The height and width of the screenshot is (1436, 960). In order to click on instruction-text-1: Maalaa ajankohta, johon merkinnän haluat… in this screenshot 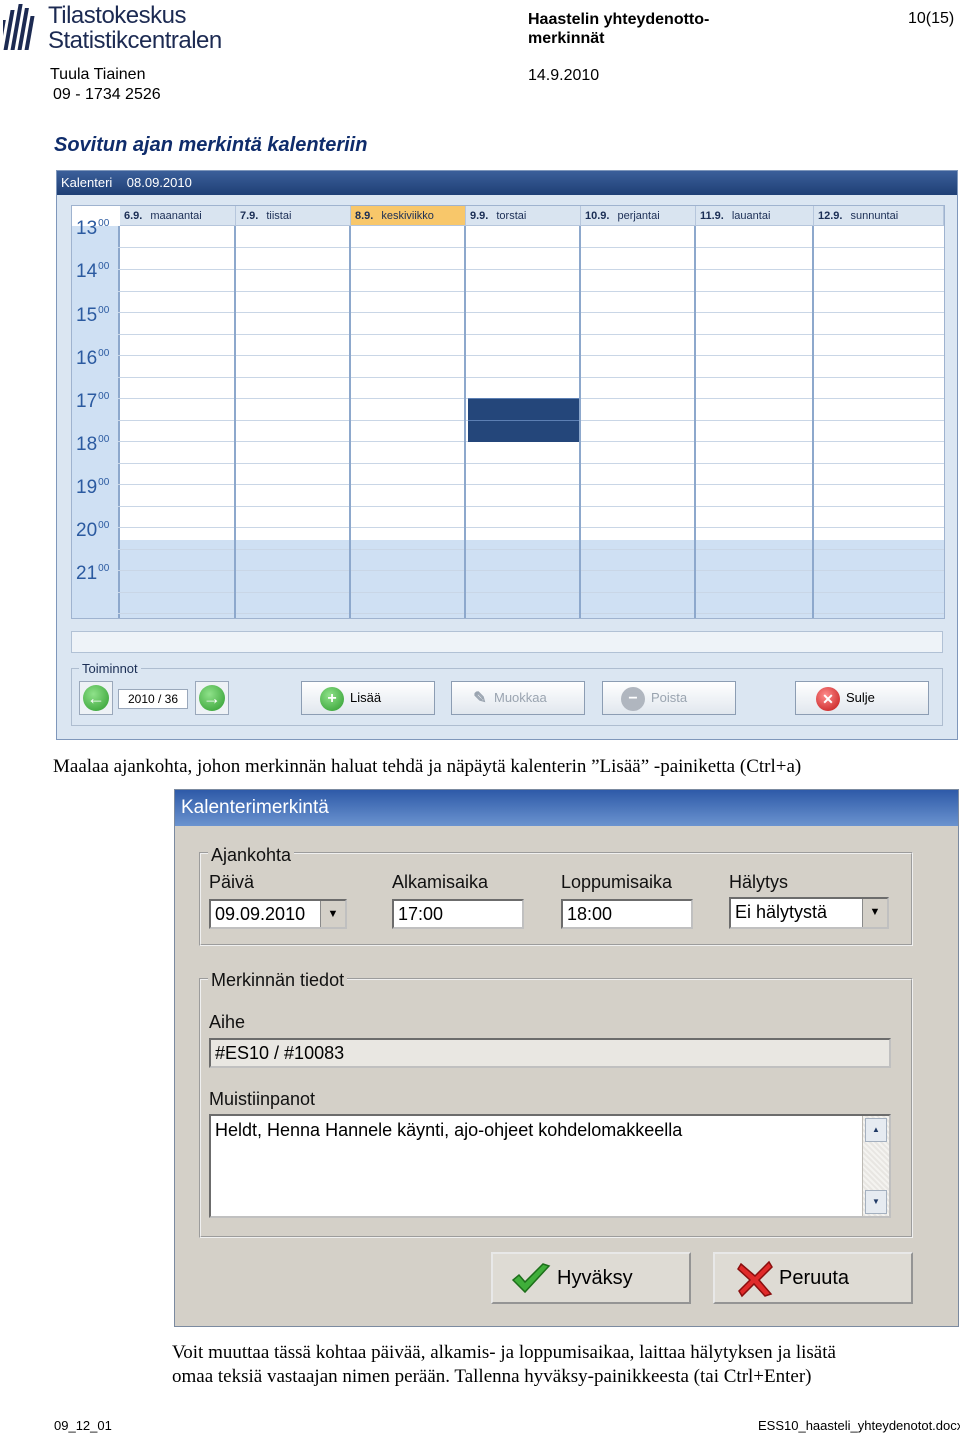, I will do `click(427, 766)`.